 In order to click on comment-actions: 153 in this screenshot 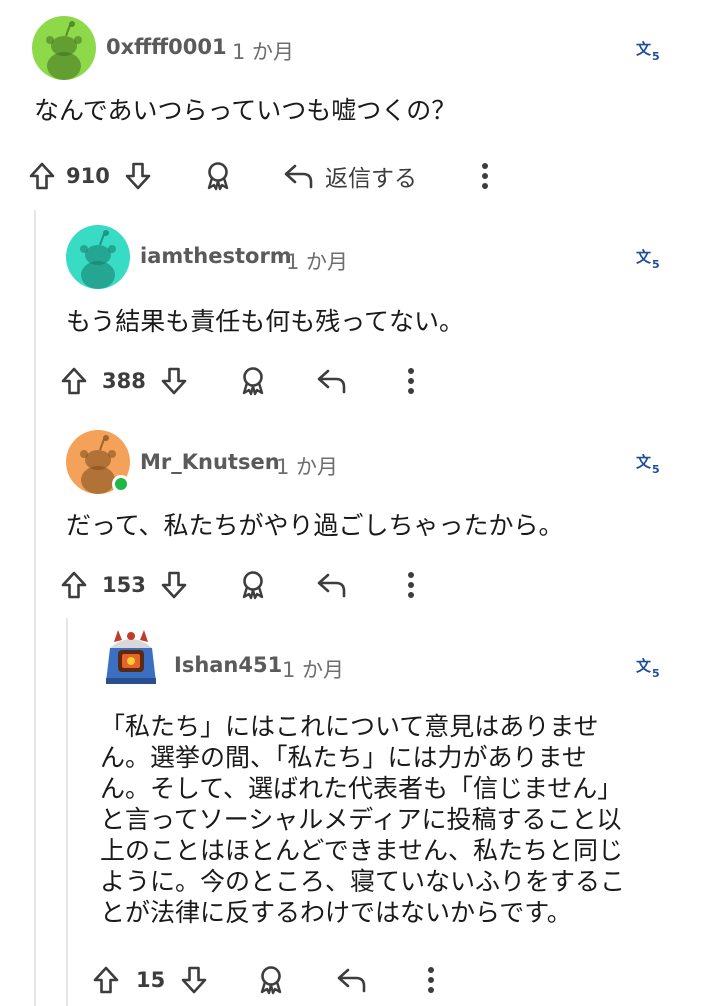, I will do `click(381, 585)`.